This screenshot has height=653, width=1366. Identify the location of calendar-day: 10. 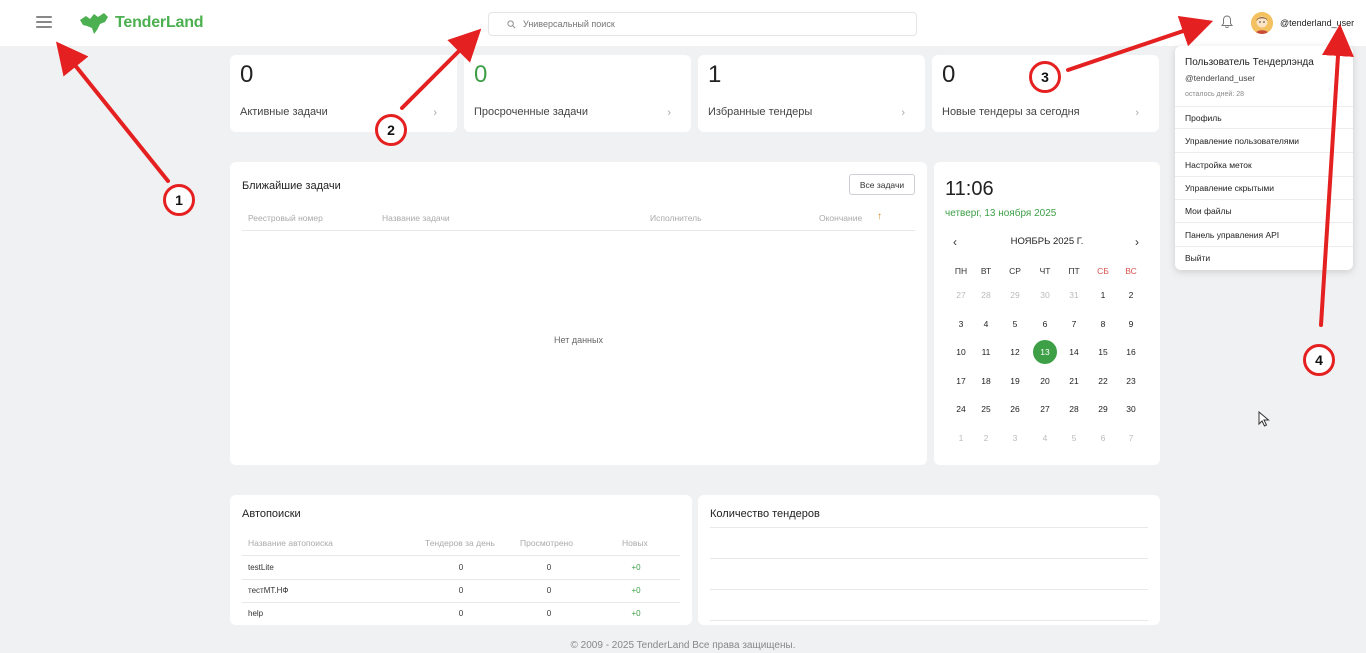
(961, 352).